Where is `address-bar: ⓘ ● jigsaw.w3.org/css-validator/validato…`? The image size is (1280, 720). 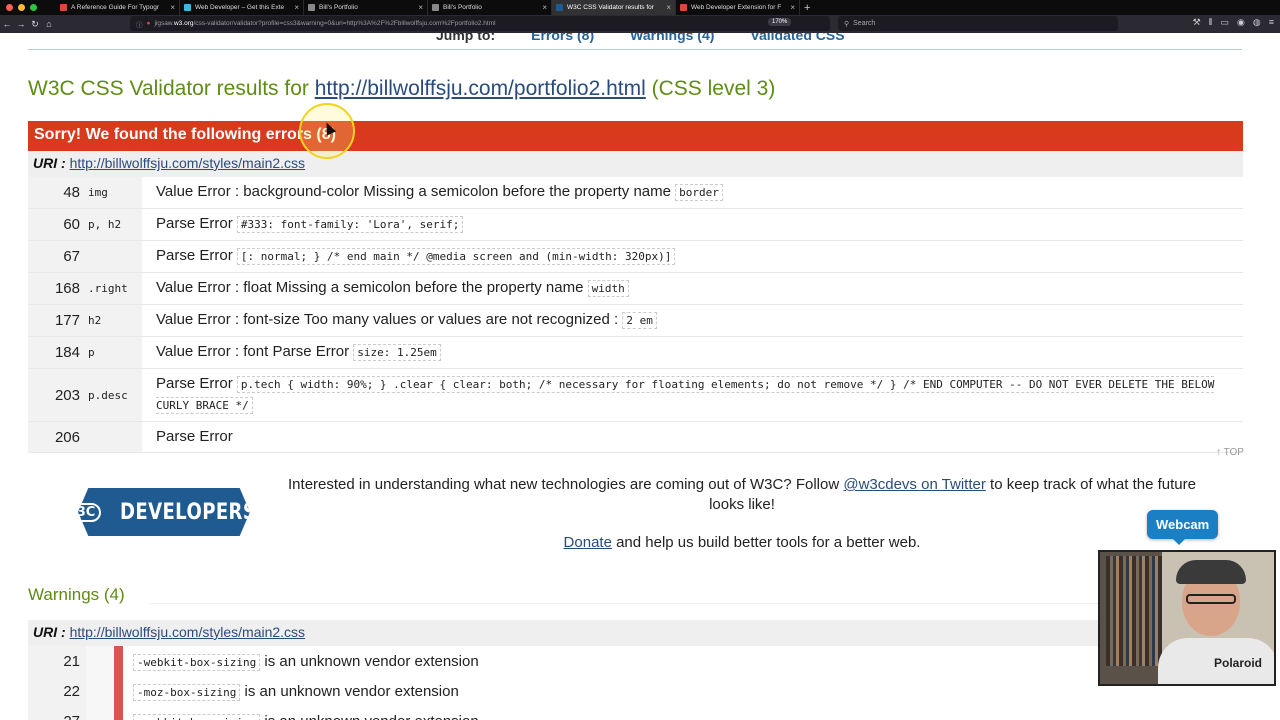 address-bar: ⓘ ● jigsaw.w3.org/css-validator/validato… is located at coordinates (480, 23).